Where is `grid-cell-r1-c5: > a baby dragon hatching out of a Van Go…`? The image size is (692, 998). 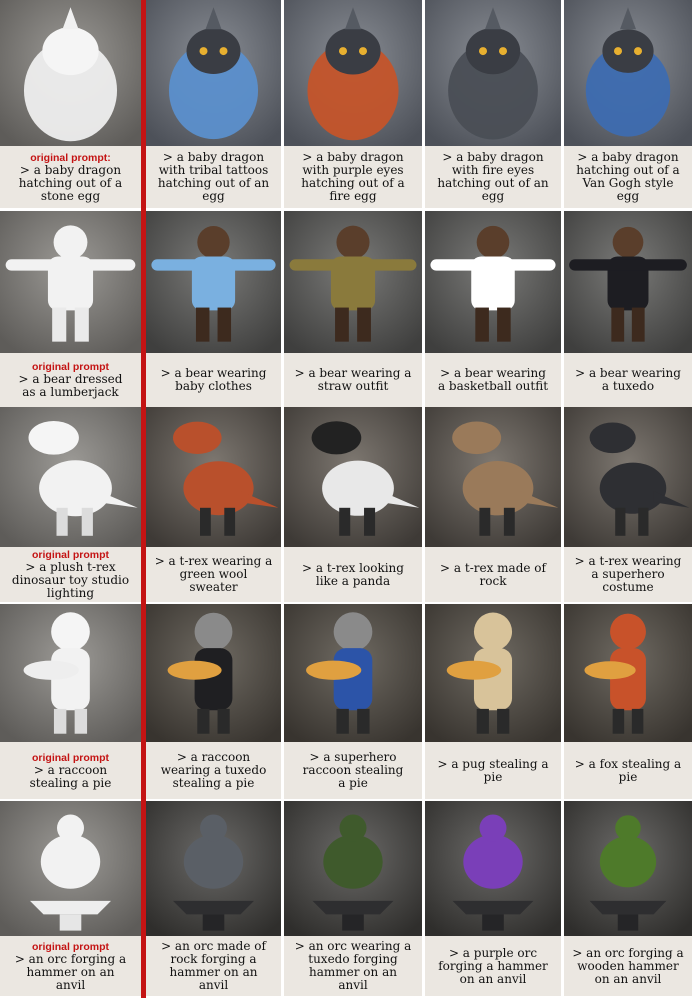 grid-cell-r1-c5: > a baby dragon hatching out of a Van Go… is located at coordinates (628, 104).